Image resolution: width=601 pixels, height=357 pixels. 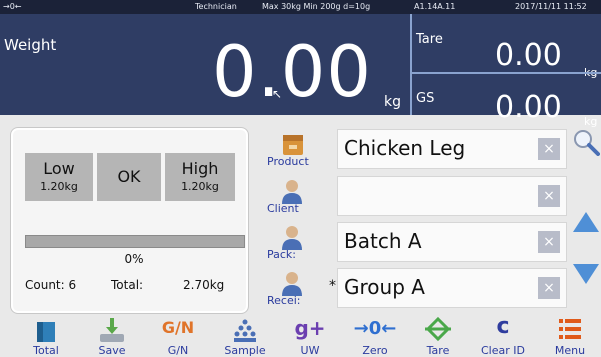 I want to click on scroll-up-button, so click(x=586, y=222).